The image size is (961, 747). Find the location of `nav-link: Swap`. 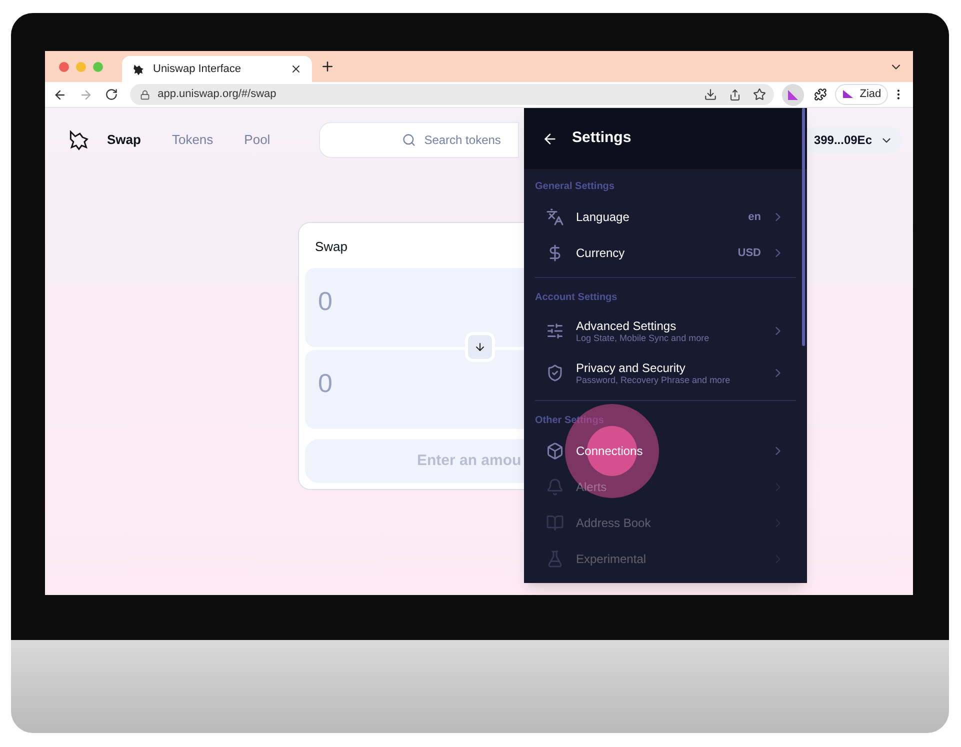

nav-link: Swap is located at coordinates (124, 140).